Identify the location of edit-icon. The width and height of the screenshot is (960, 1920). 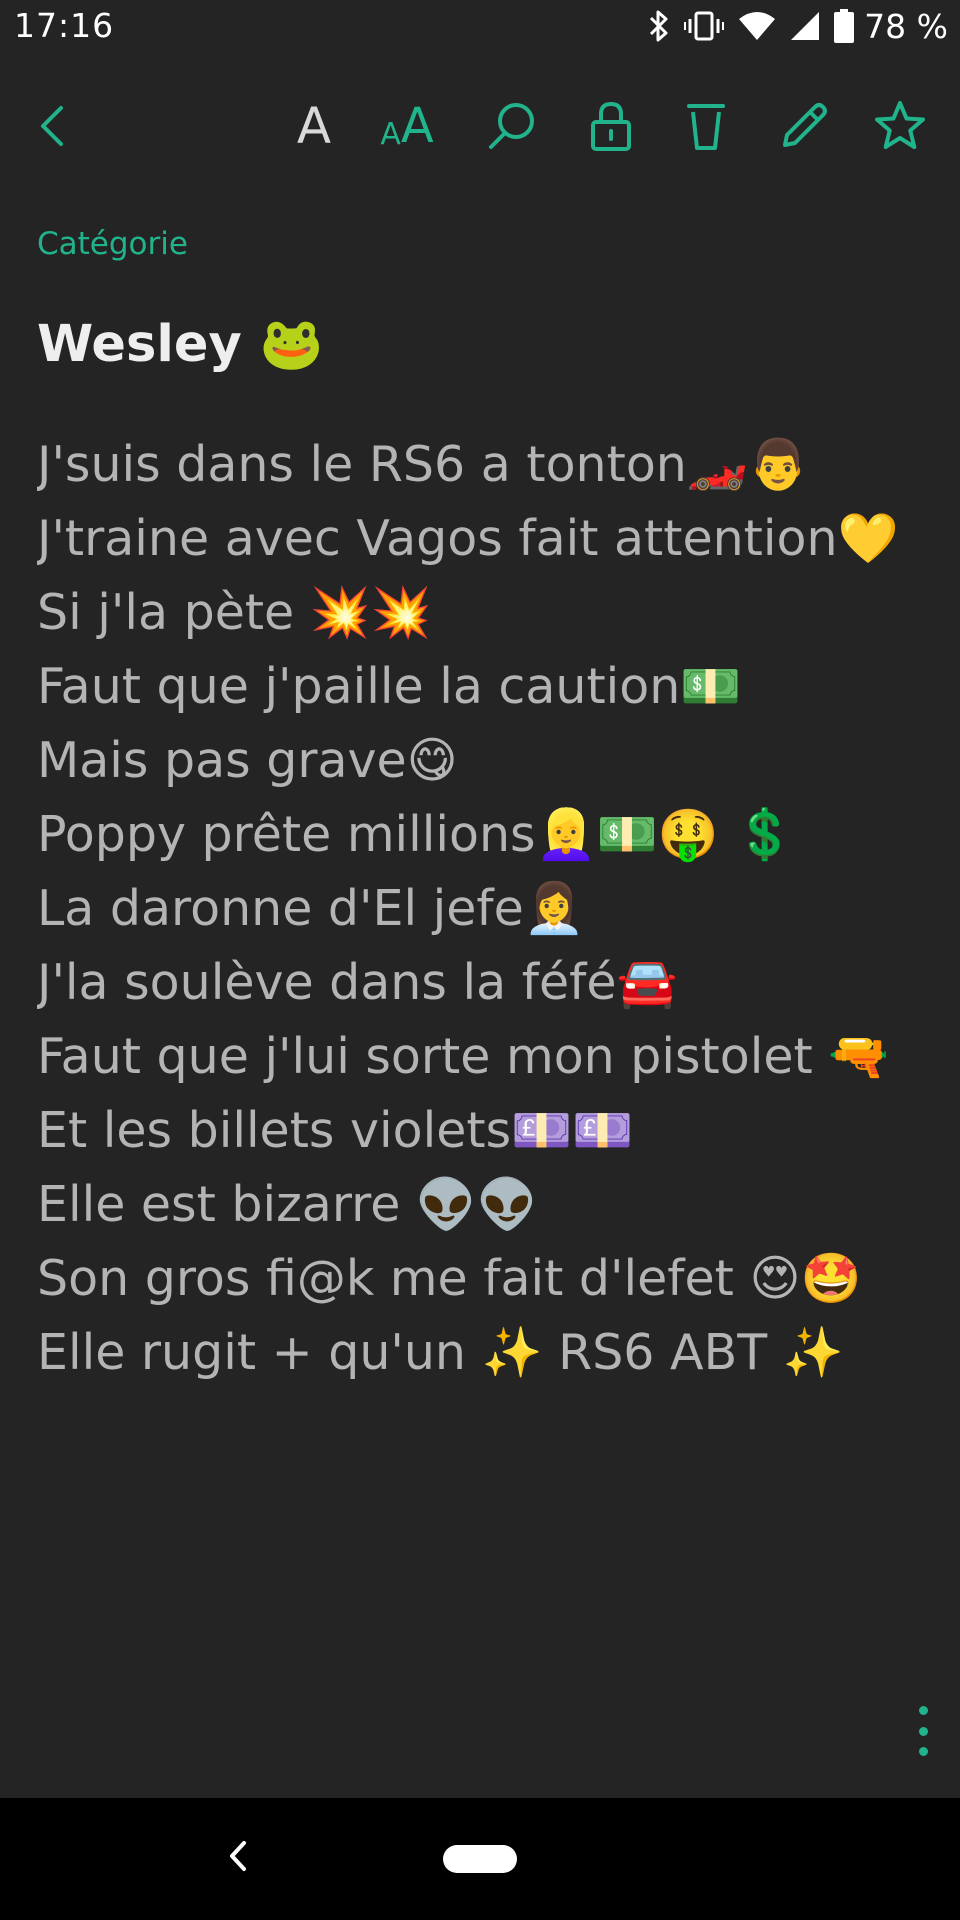
(804, 126).